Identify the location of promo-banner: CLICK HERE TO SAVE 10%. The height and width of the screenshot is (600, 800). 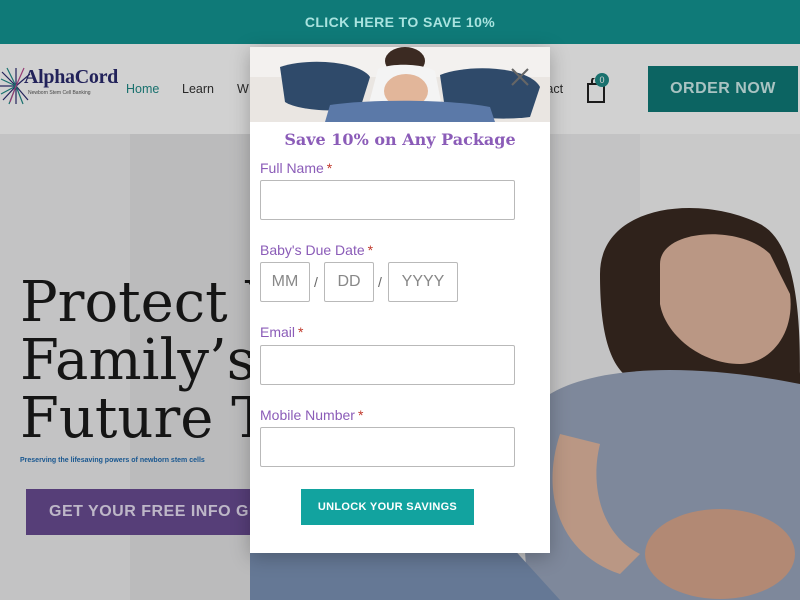
(400, 22).